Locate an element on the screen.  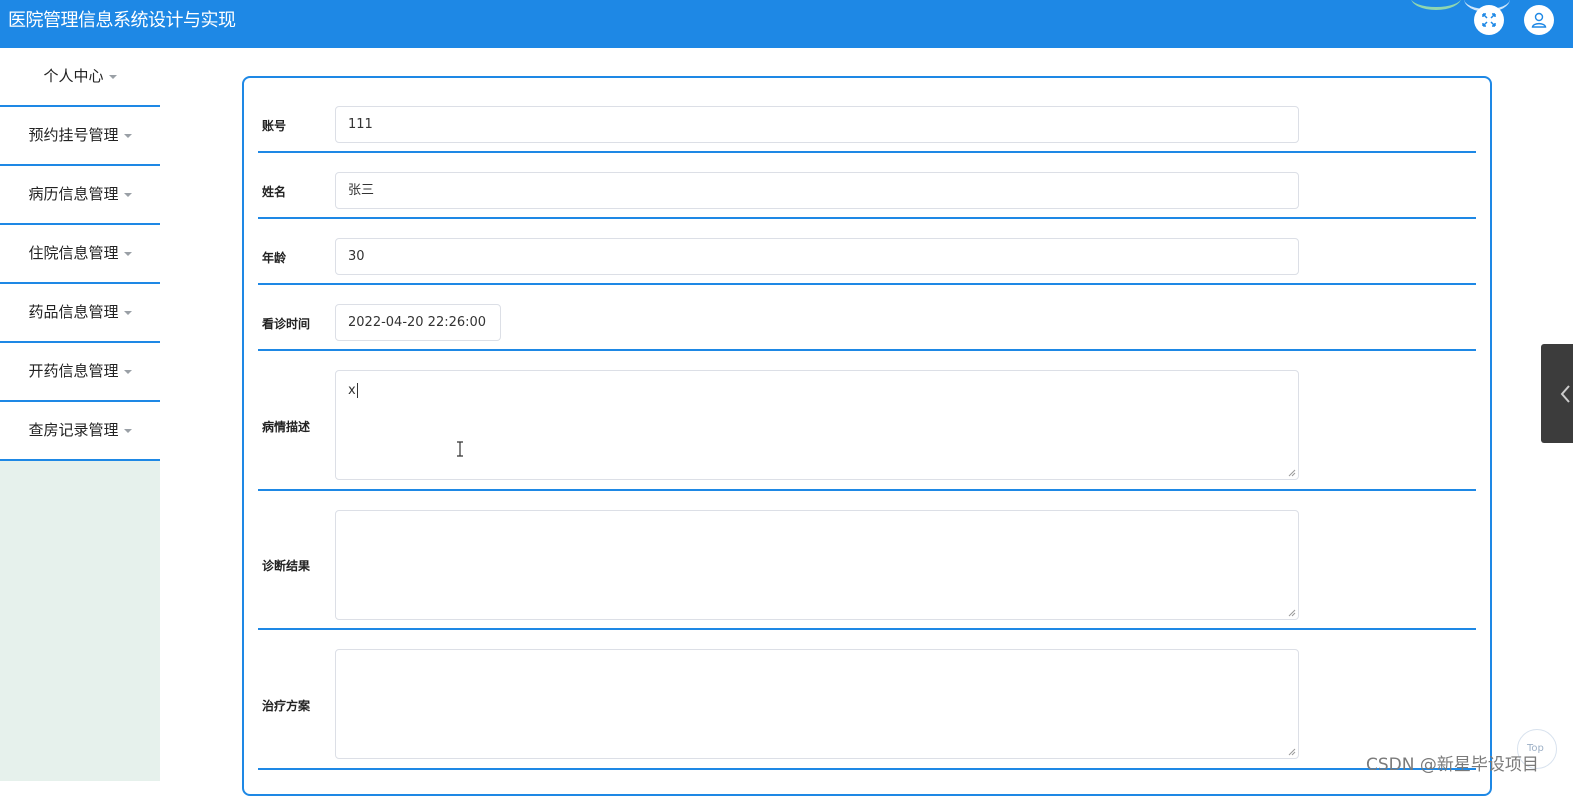
sidebar-item-label: 药品信息管理 is located at coordinates (73, 312).